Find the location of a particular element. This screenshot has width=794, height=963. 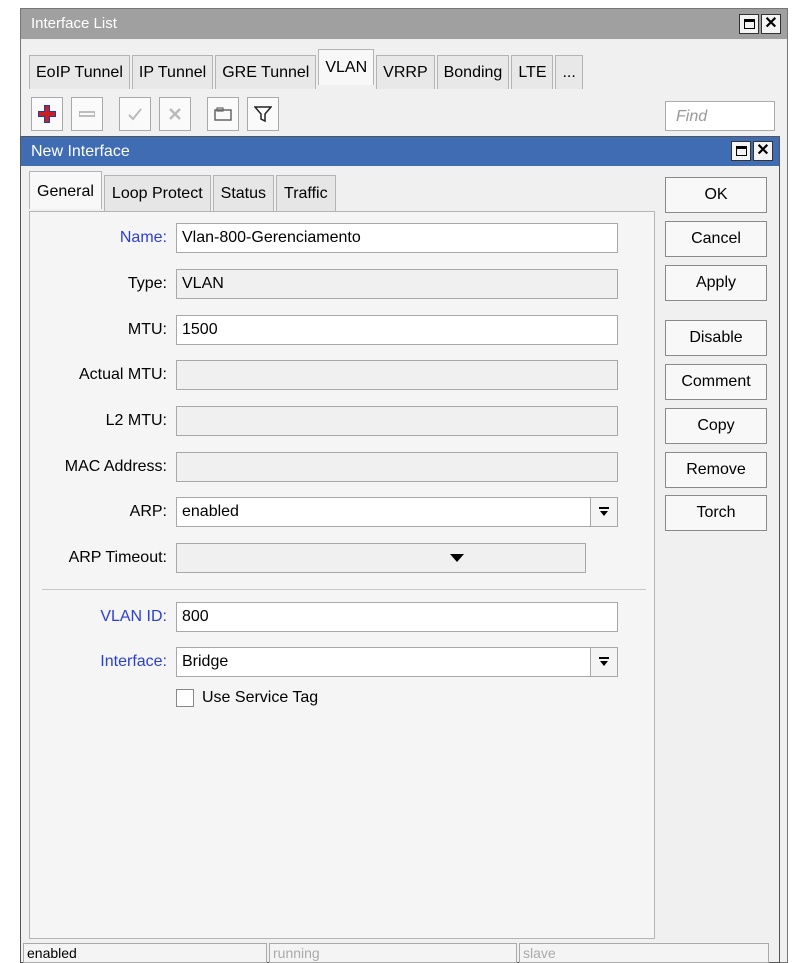

l2-mtu-field is located at coordinates (397, 421).